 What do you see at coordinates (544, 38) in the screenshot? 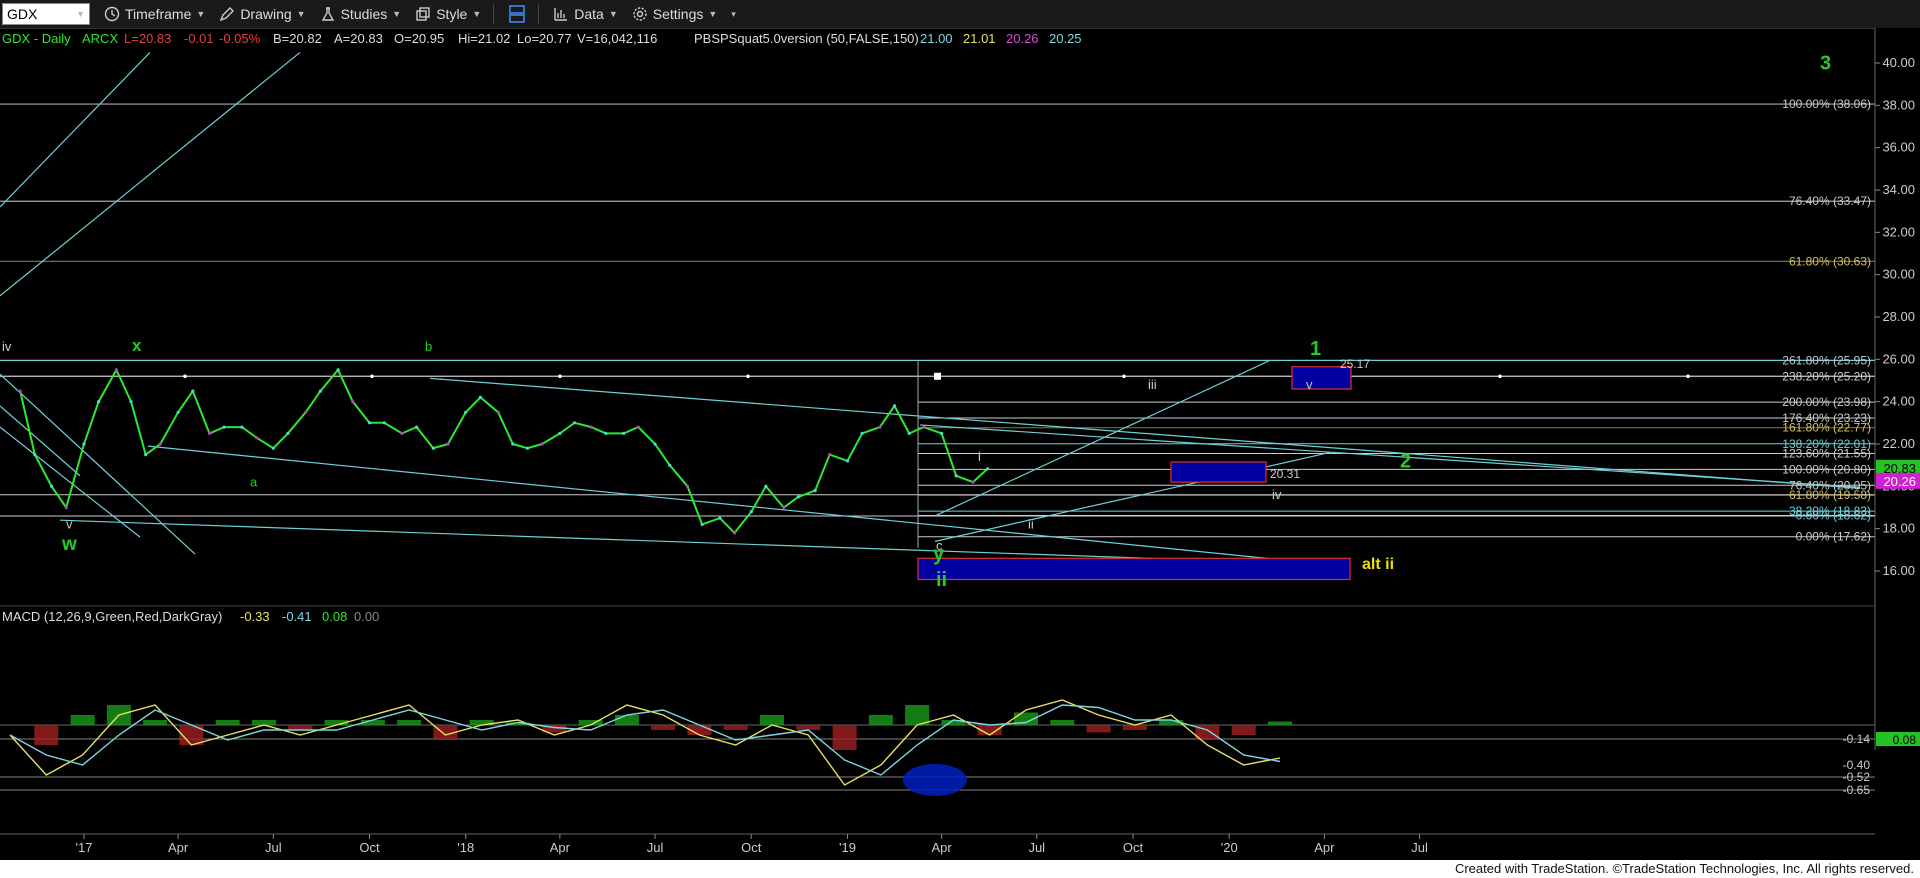
I see `svg-text: Lo=20.77` at bounding box center [544, 38].